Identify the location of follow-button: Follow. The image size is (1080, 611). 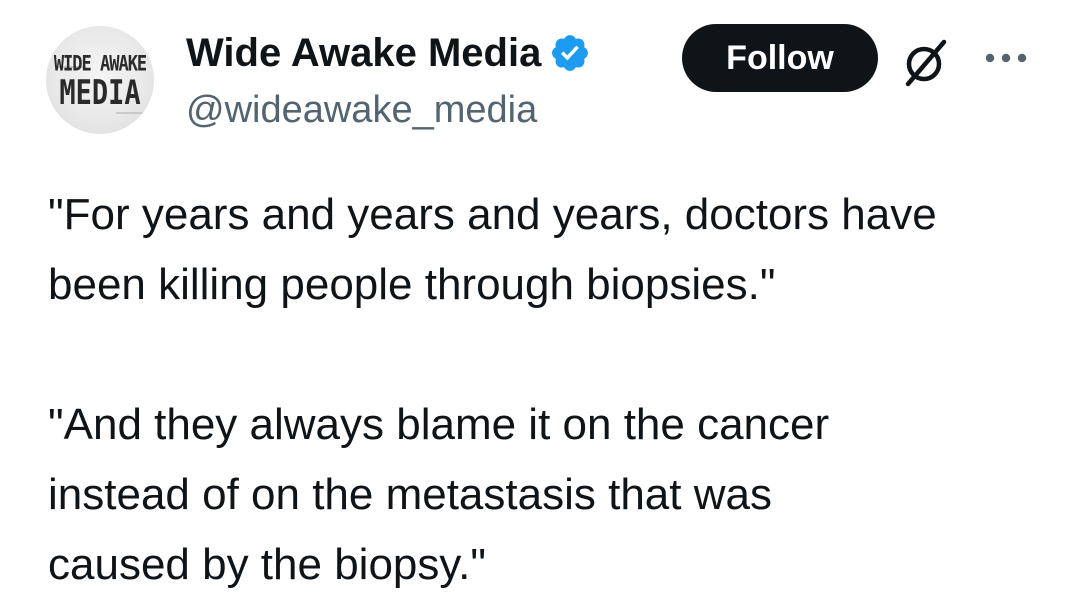
(780, 58).